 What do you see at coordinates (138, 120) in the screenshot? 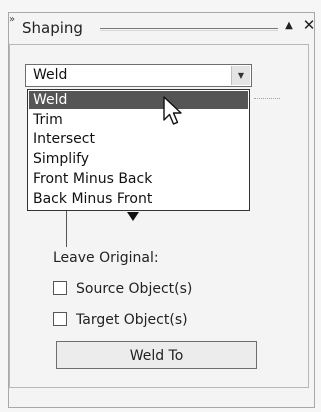
I see `dropdown-option-trim: Trim` at bounding box center [138, 120].